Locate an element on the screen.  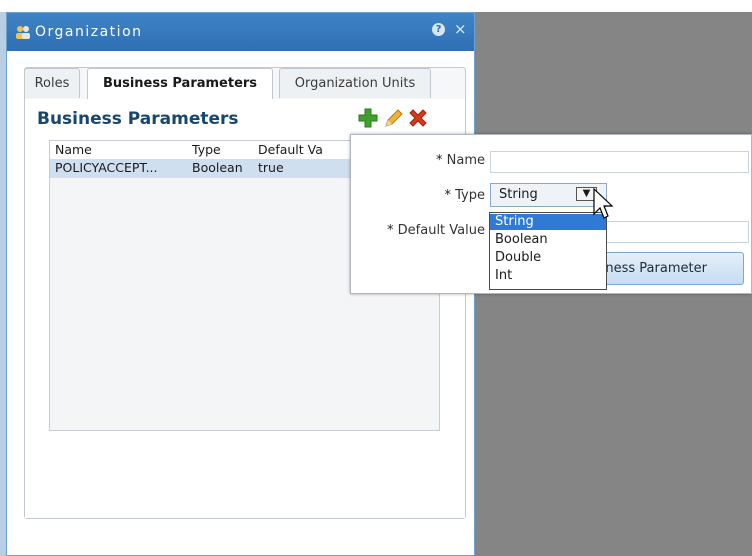
default-value-label: * Default Value is located at coordinates (436, 230).